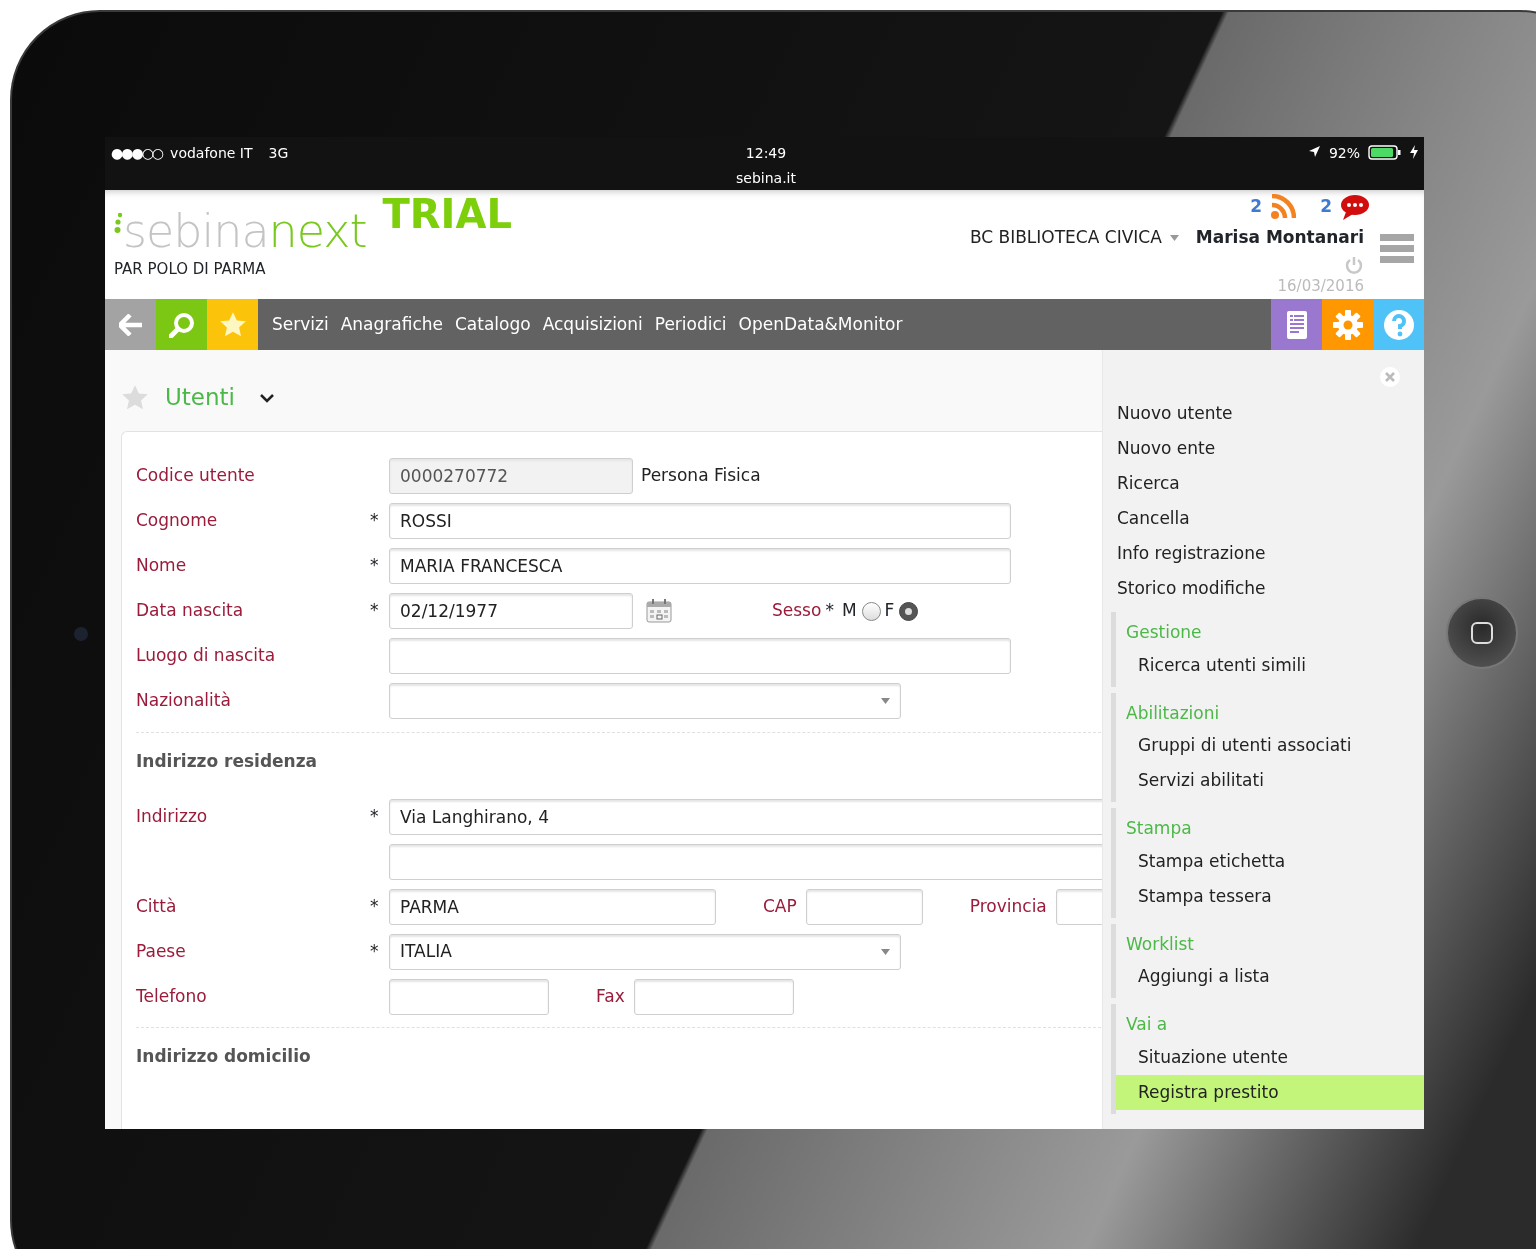  I want to click on nav-link: Catalogo, so click(493, 324).